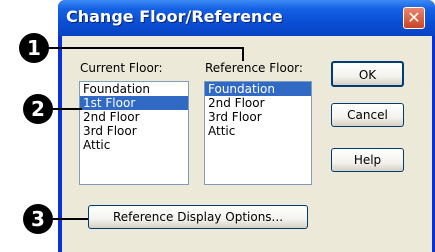 The height and width of the screenshot is (252, 435). What do you see at coordinates (121, 68) in the screenshot?
I see `current-floor-label: Current Floor:` at bounding box center [121, 68].